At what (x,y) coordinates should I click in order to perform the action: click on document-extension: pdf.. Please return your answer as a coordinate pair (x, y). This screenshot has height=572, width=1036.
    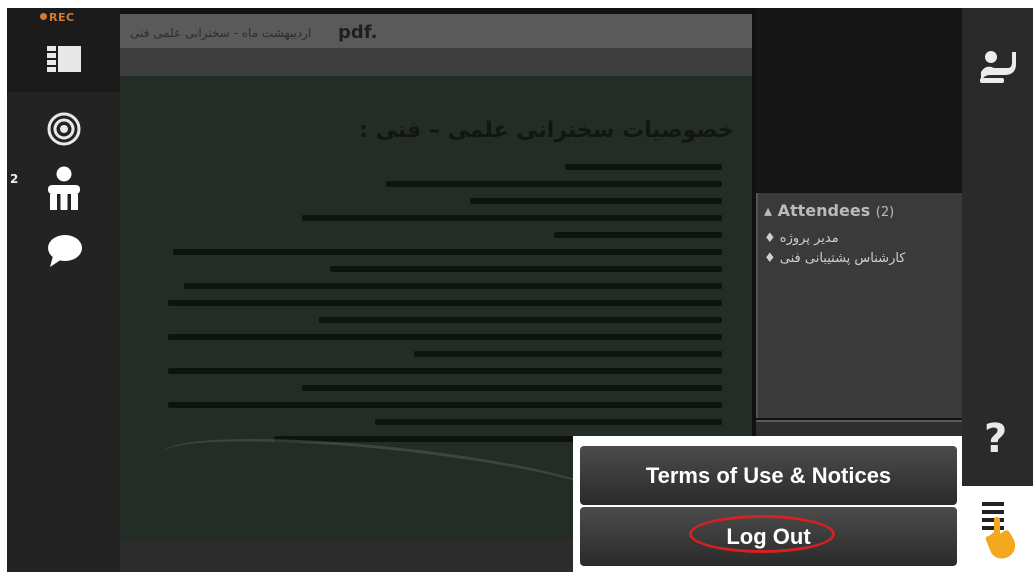
    Looking at the image, I should click on (358, 32).